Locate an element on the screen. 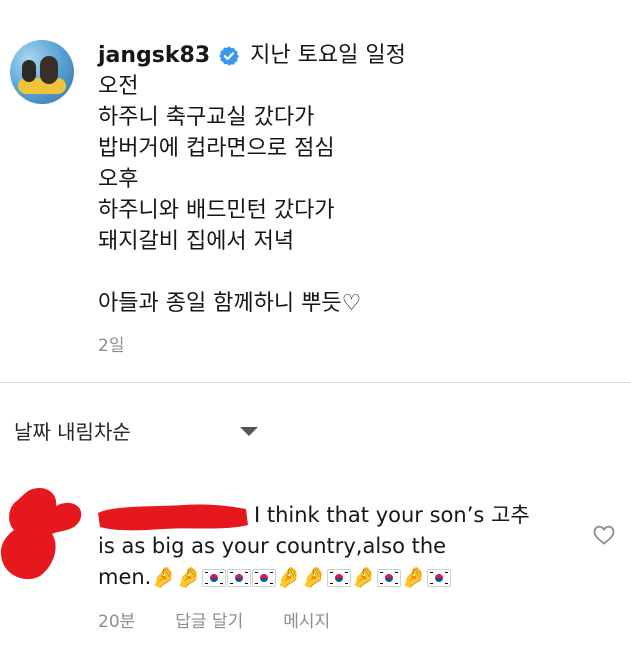 The height and width of the screenshot is (658, 631). like-heart-icon is located at coordinates (604, 535).